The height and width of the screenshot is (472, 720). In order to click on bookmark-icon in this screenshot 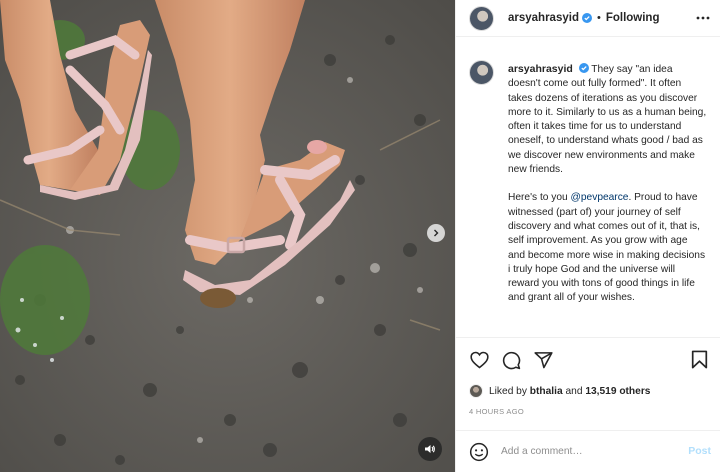, I will do `click(699, 359)`.